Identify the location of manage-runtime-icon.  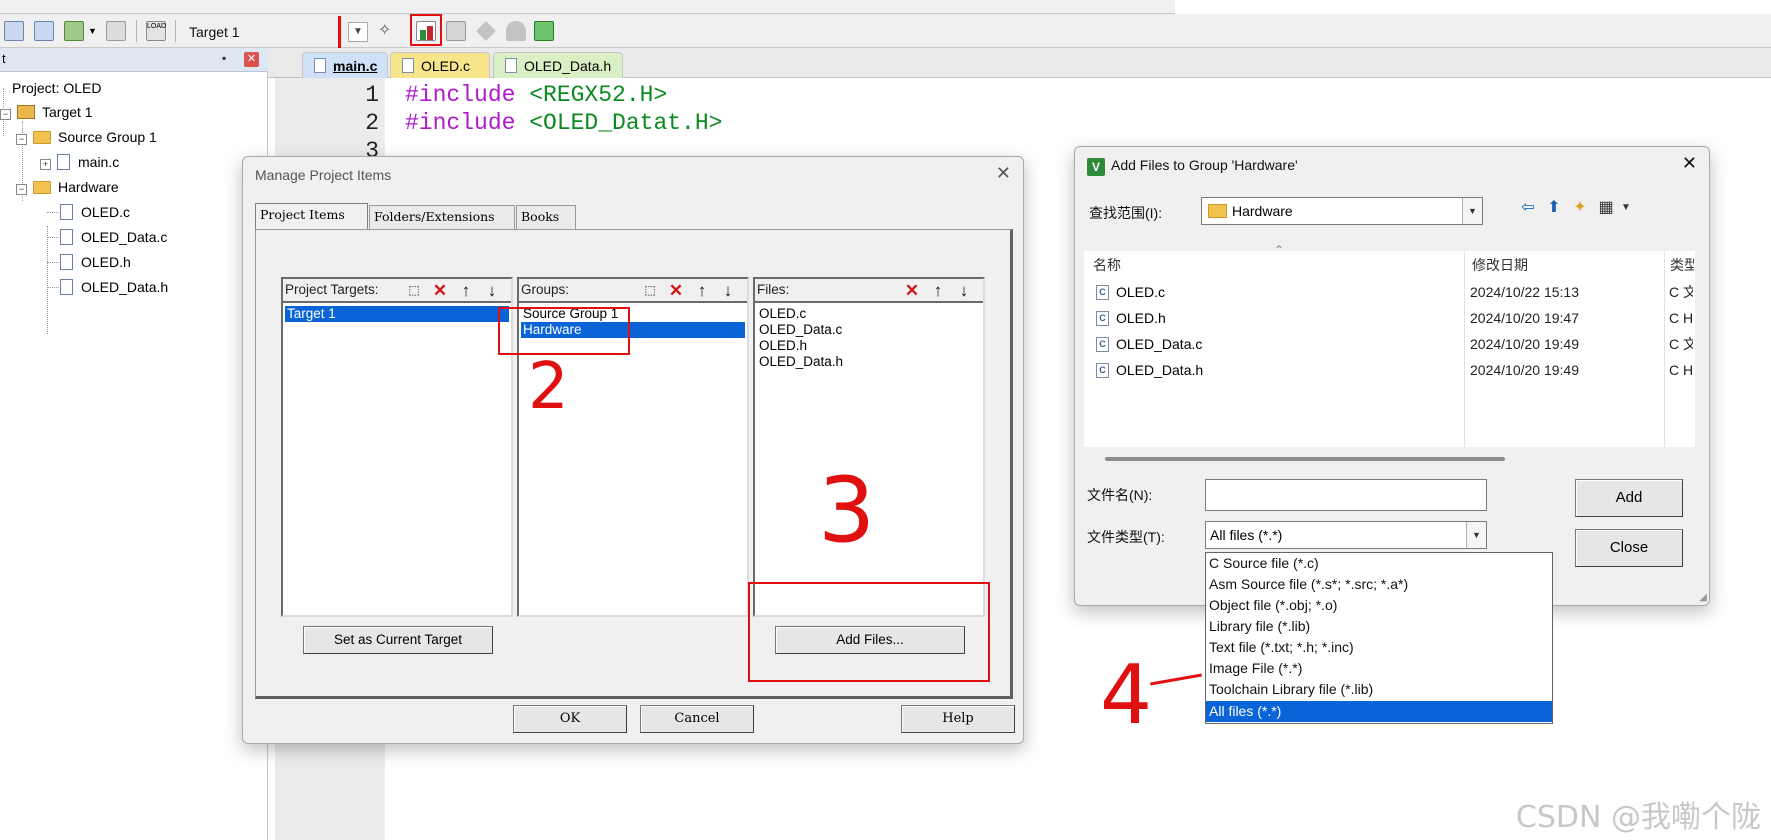
(456, 31).